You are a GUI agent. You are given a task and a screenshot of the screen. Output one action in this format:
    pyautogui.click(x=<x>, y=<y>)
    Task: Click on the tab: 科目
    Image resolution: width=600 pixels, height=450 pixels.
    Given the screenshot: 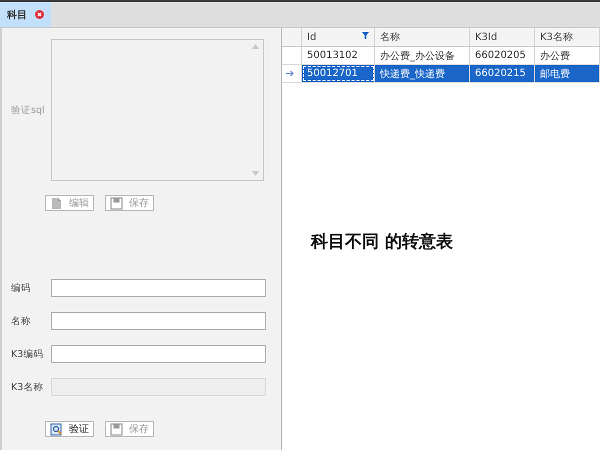 What is the action you would take?
    pyautogui.click(x=25, y=14)
    